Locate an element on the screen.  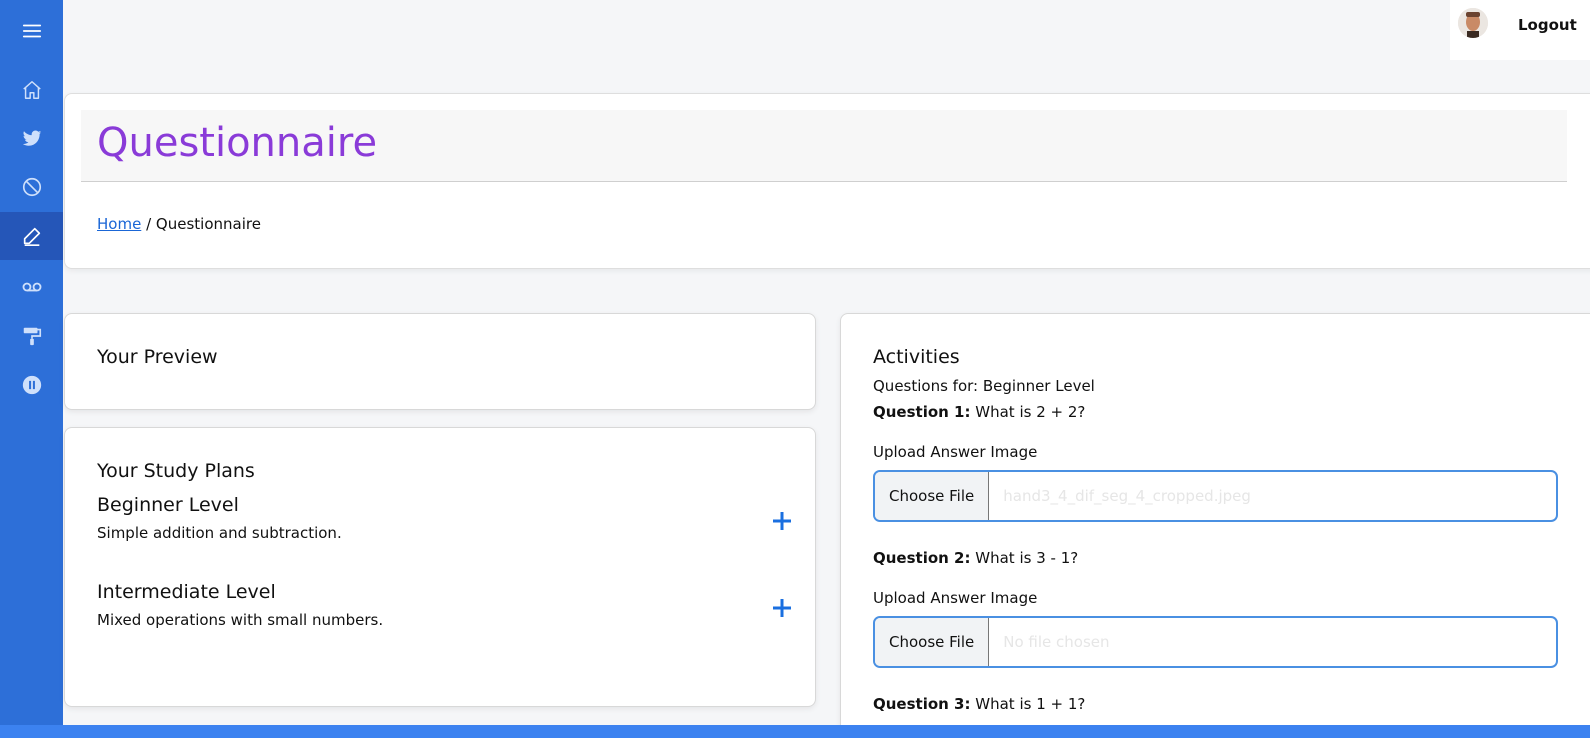
question-text: Question 1: What is 2 + 2? is located at coordinates (979, 412).